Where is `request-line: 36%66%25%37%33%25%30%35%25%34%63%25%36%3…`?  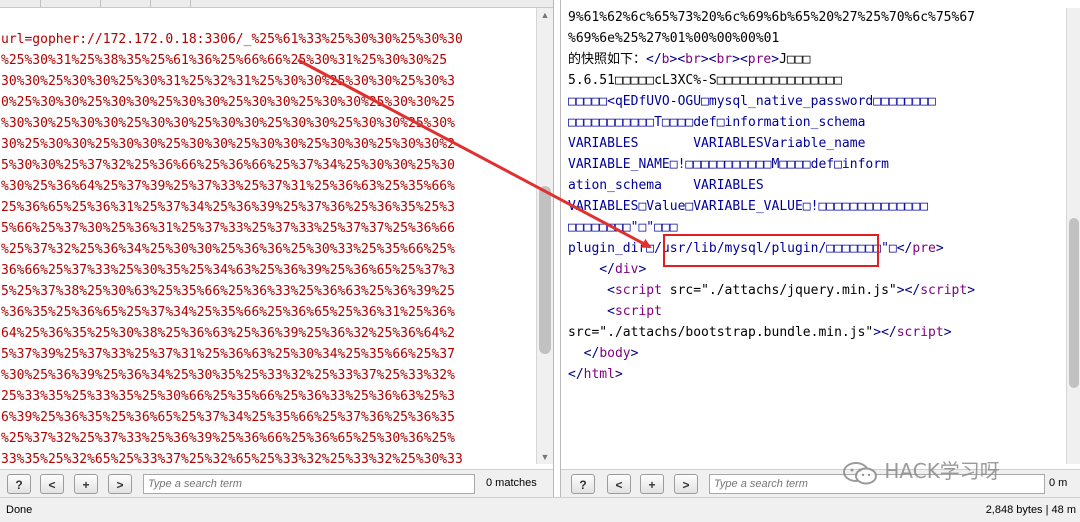
request-line: 36%66%25%37%33%25%30%35%25%34%63%25%36%3… is located at coordinates (228, 270).